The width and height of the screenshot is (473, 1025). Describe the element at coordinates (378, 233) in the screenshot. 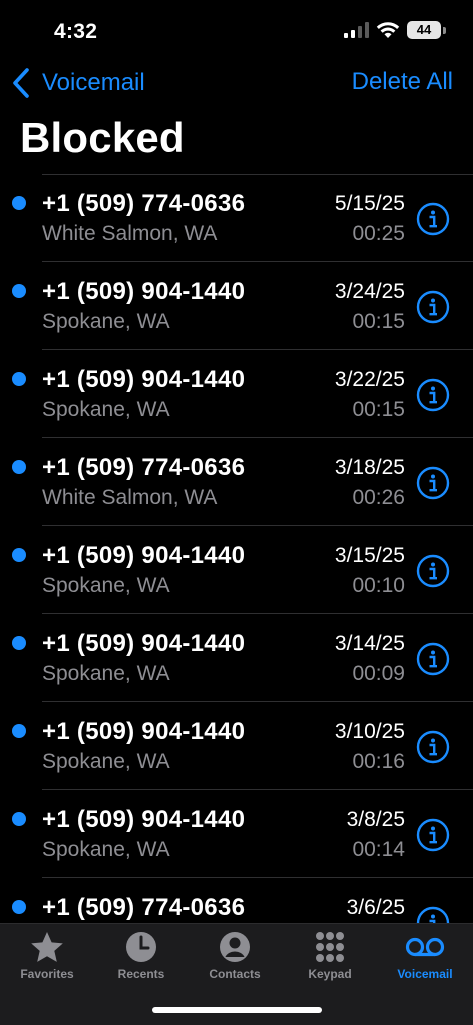

I see `voicemail-duration: 00:25` at that location.